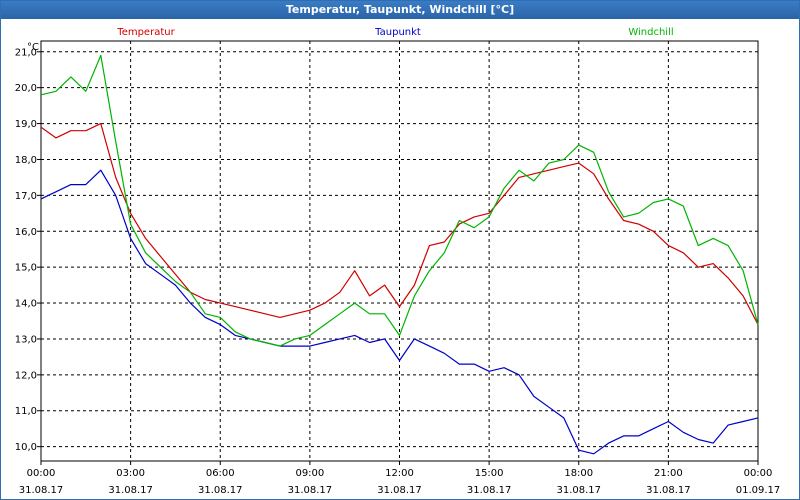 The width and height of the screenshot is (800, 500). Describe the element at coordinates (26, 339) in the screenshot. I see `y-tick-label: 13,0` at that location.